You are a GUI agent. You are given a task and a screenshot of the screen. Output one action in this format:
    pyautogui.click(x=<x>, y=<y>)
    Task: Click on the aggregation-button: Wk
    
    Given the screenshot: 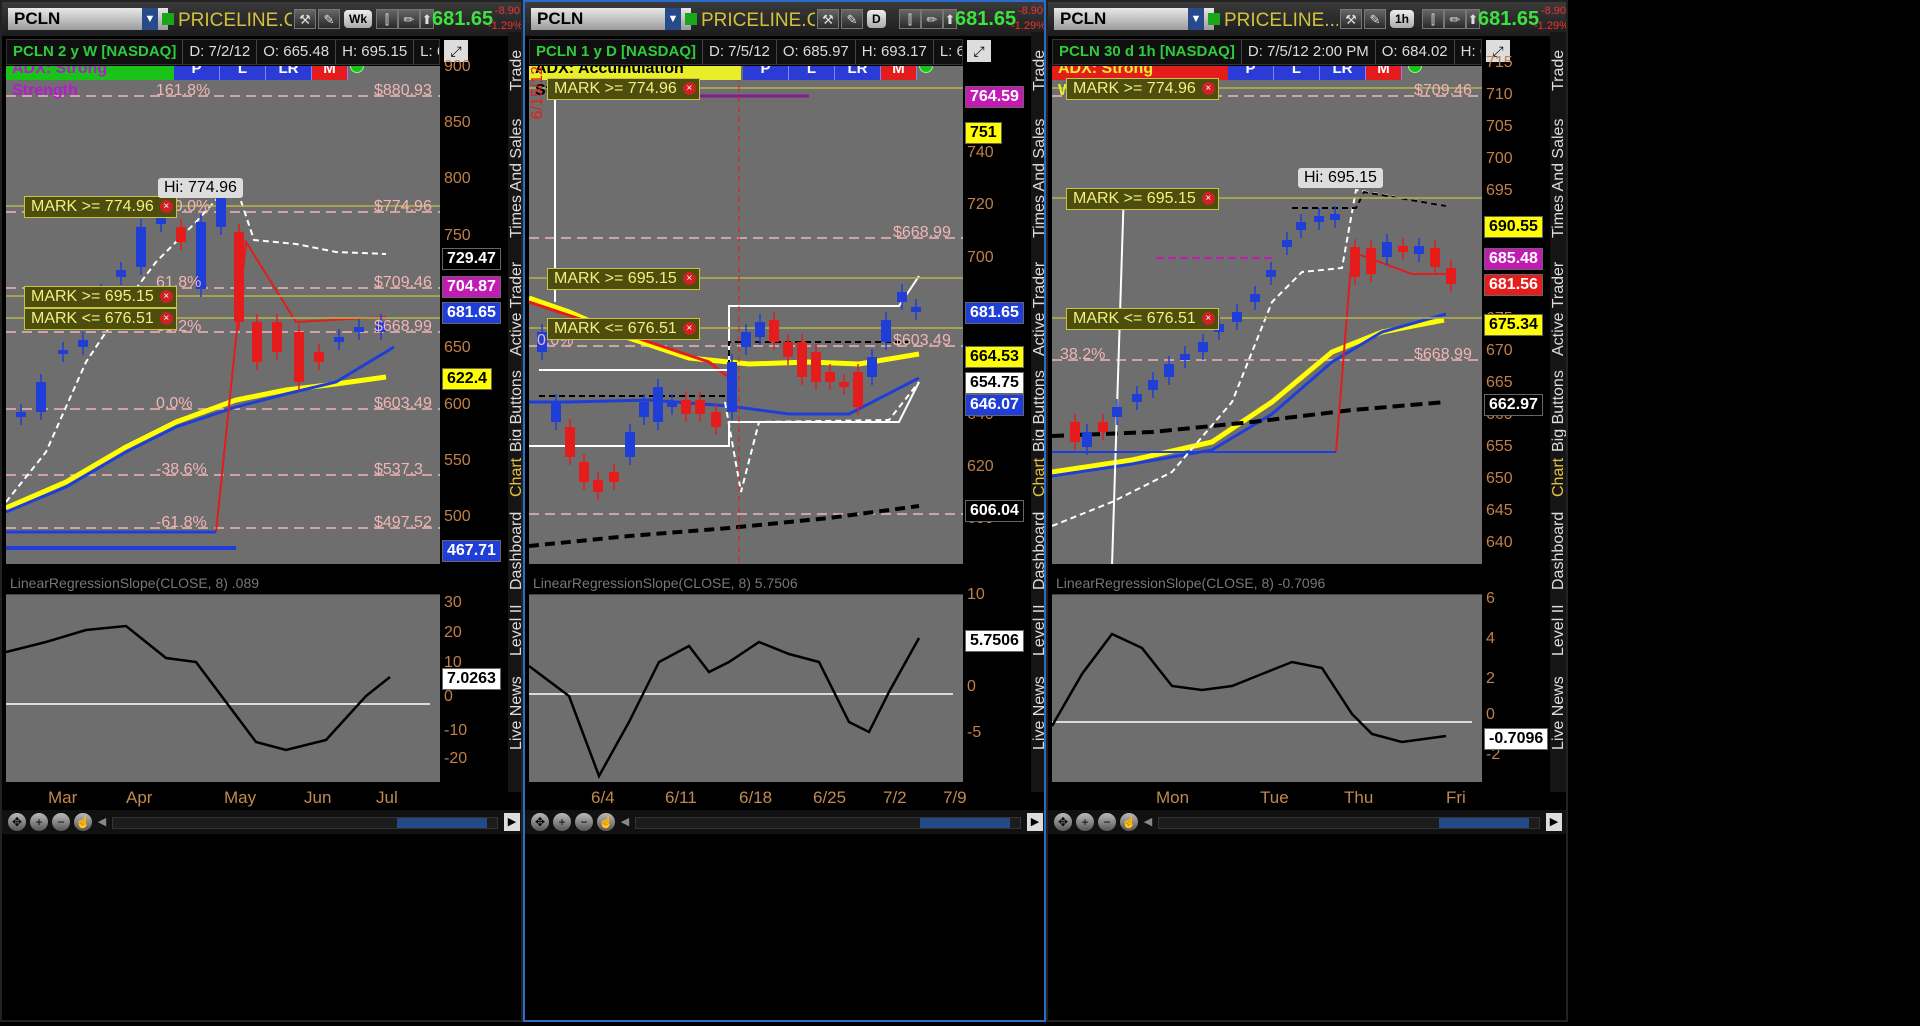 What is the action you would take?
    pyautogui.click(x=358, y=19)
    